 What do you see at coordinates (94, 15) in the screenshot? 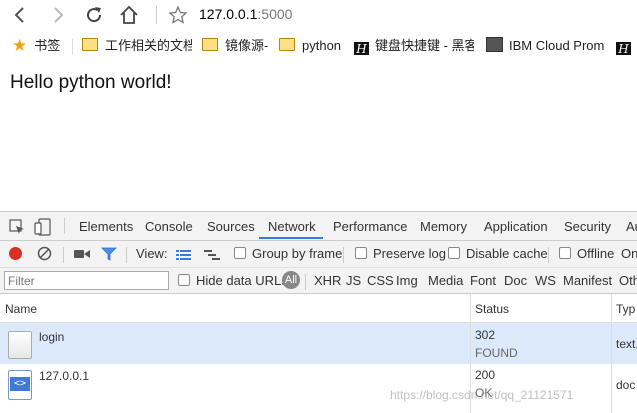
I see `reload-icon` at bounding box center [94, 15].